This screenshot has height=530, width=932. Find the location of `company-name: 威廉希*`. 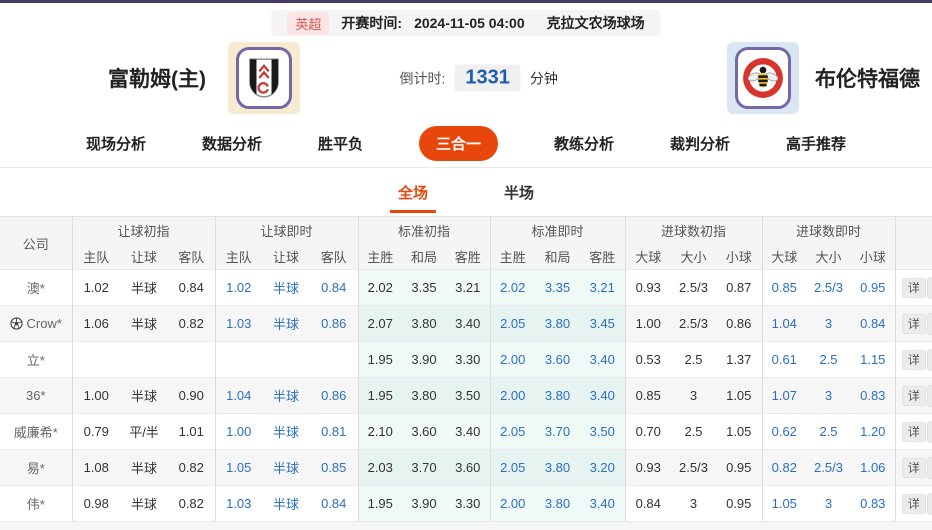

company-name: 威廉希* is located at coordinates (35, 432).